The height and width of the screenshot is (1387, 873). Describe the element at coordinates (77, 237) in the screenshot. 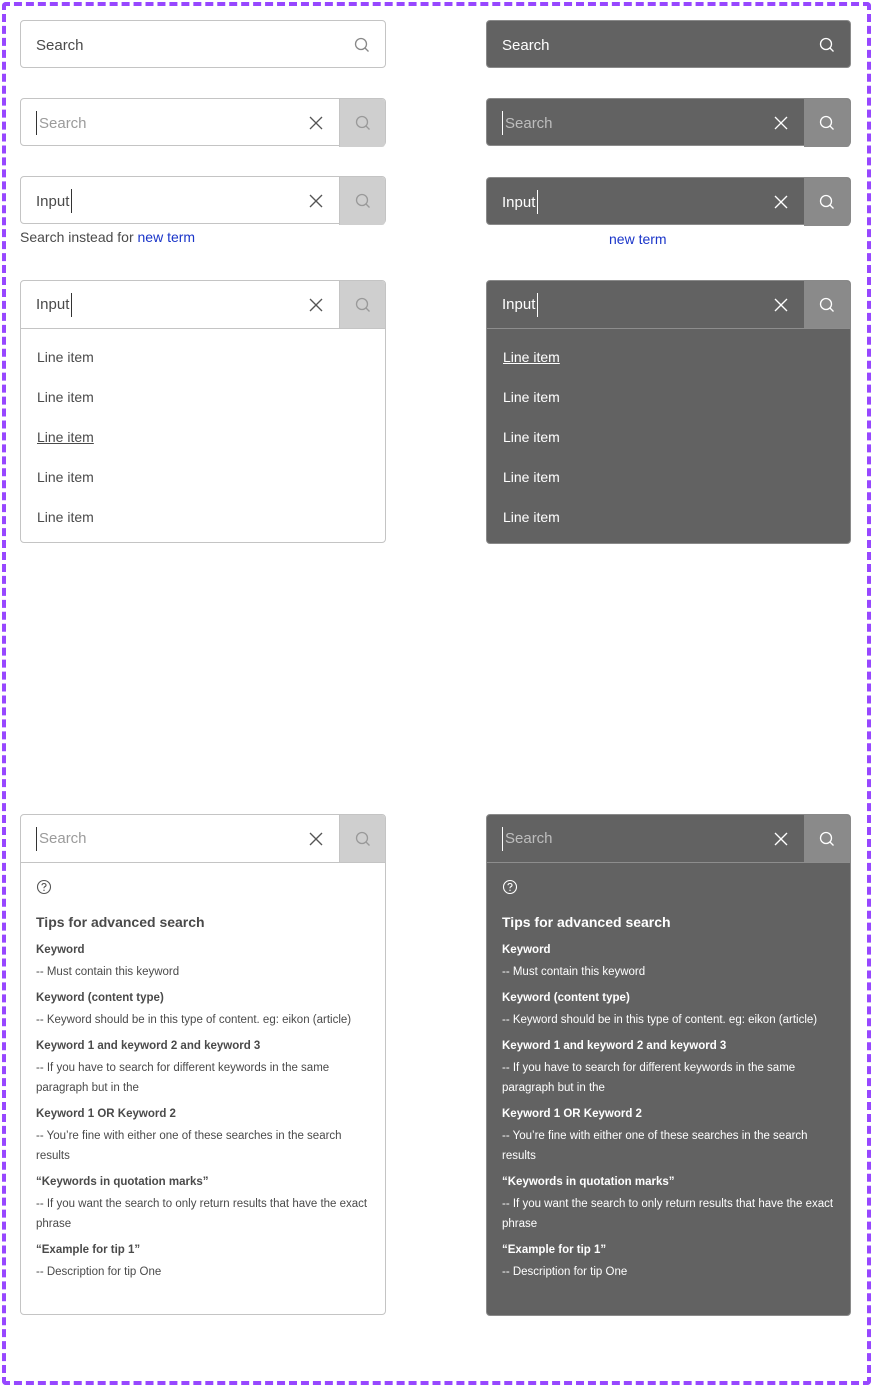

I see `suggestion-prefix: Search instead for` at that location.